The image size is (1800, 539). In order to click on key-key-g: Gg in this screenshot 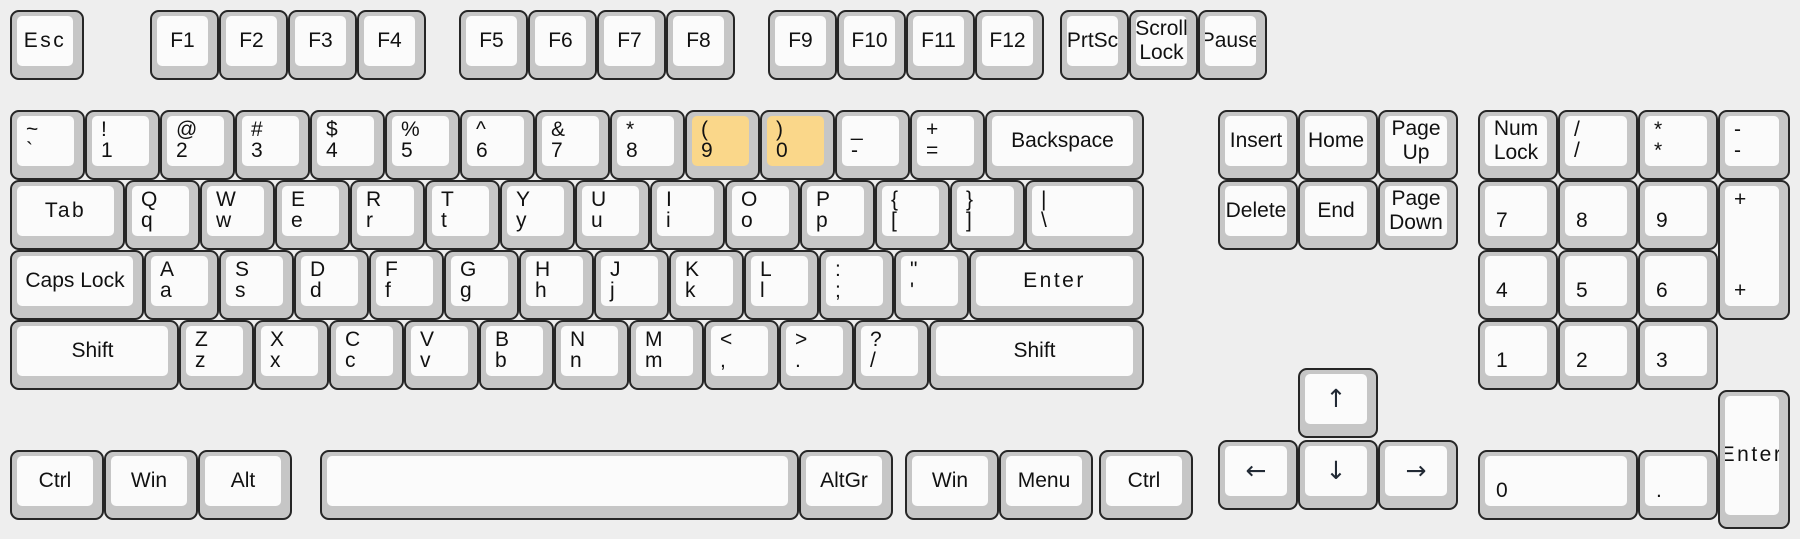, I will do `click(481, 285)`.